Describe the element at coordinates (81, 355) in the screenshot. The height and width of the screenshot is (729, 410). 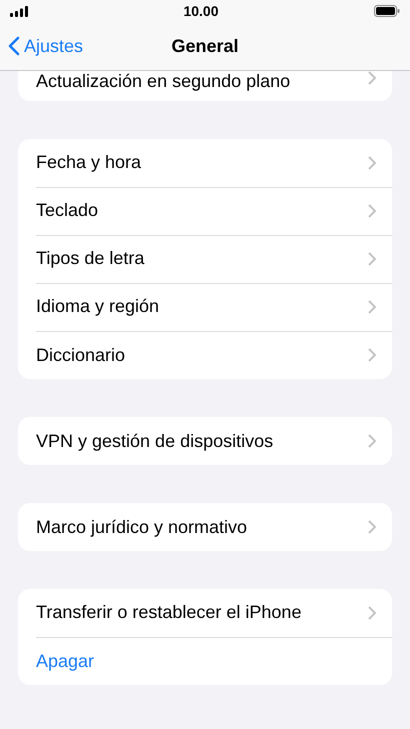
I see `settings-item: Diccionario` at that location.